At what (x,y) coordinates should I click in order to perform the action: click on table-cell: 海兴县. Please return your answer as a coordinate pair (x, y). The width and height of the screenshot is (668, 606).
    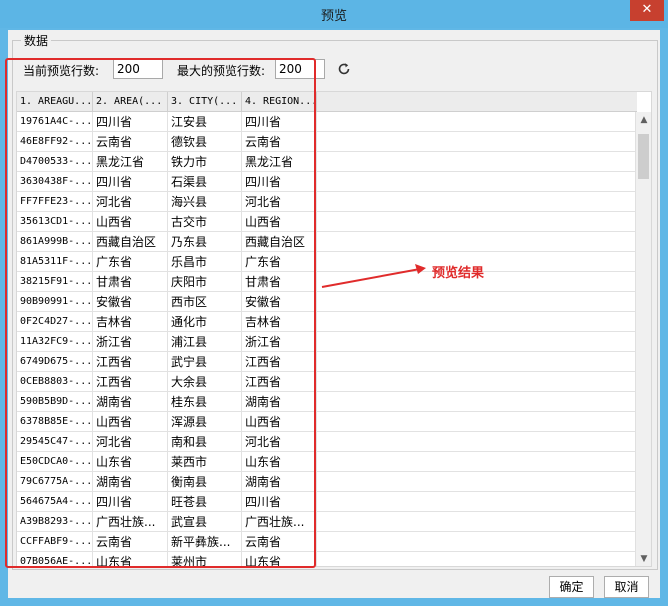
    Looking at the image, I should click on (205, 202).